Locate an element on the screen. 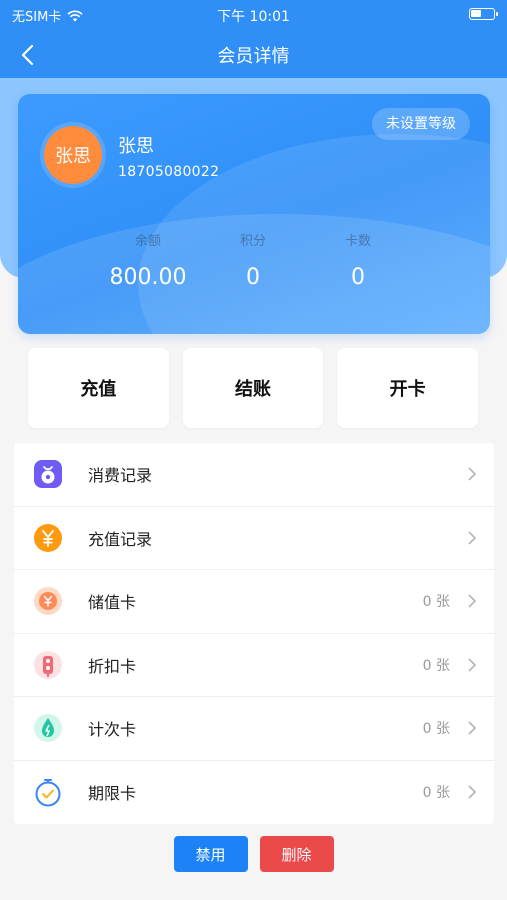 This screenshot has width=507, height=900. discount-icon is located at coordinates (48, 665).